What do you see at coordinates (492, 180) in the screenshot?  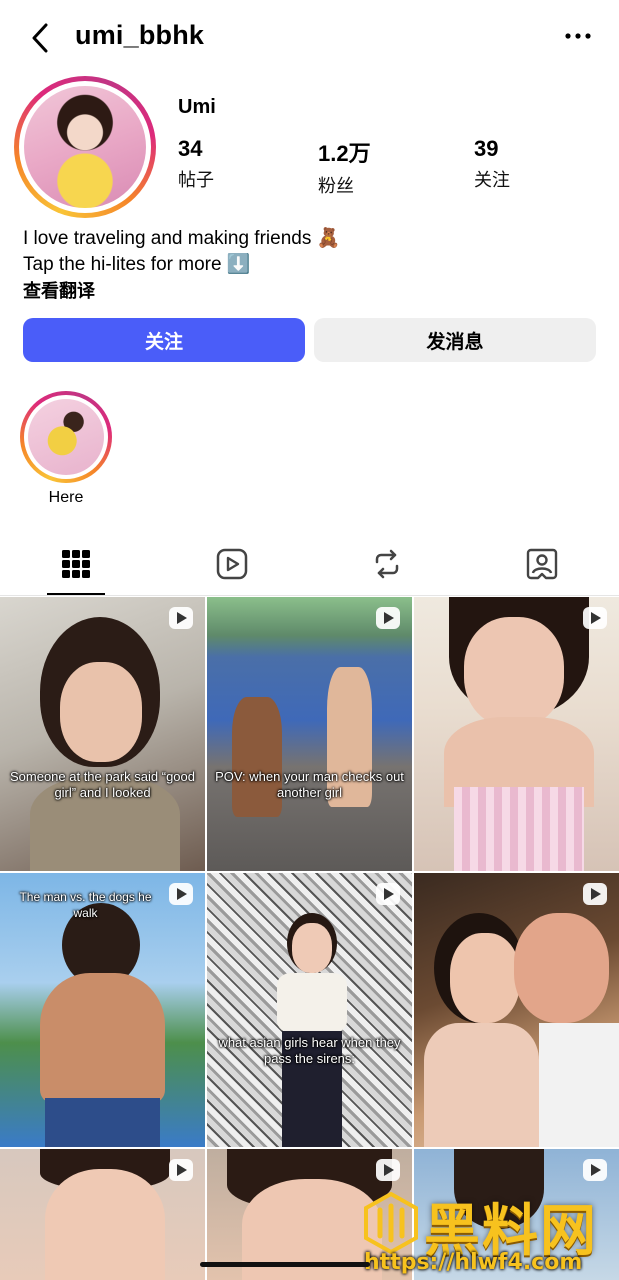 I see `stat-label: 关注` at bounding box center [492, 180].